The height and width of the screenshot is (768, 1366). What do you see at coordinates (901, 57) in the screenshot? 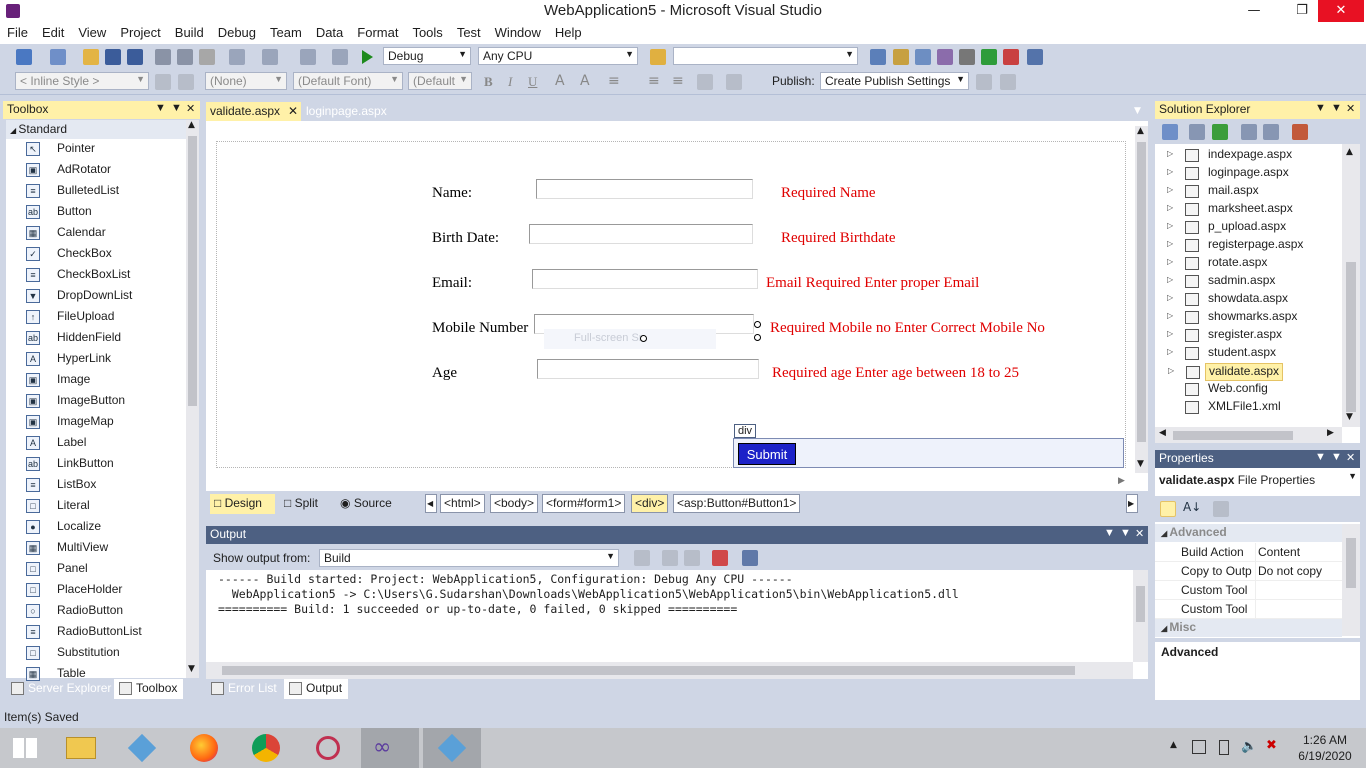
I see `properties-window-icon` at bounding box center [901, 57].